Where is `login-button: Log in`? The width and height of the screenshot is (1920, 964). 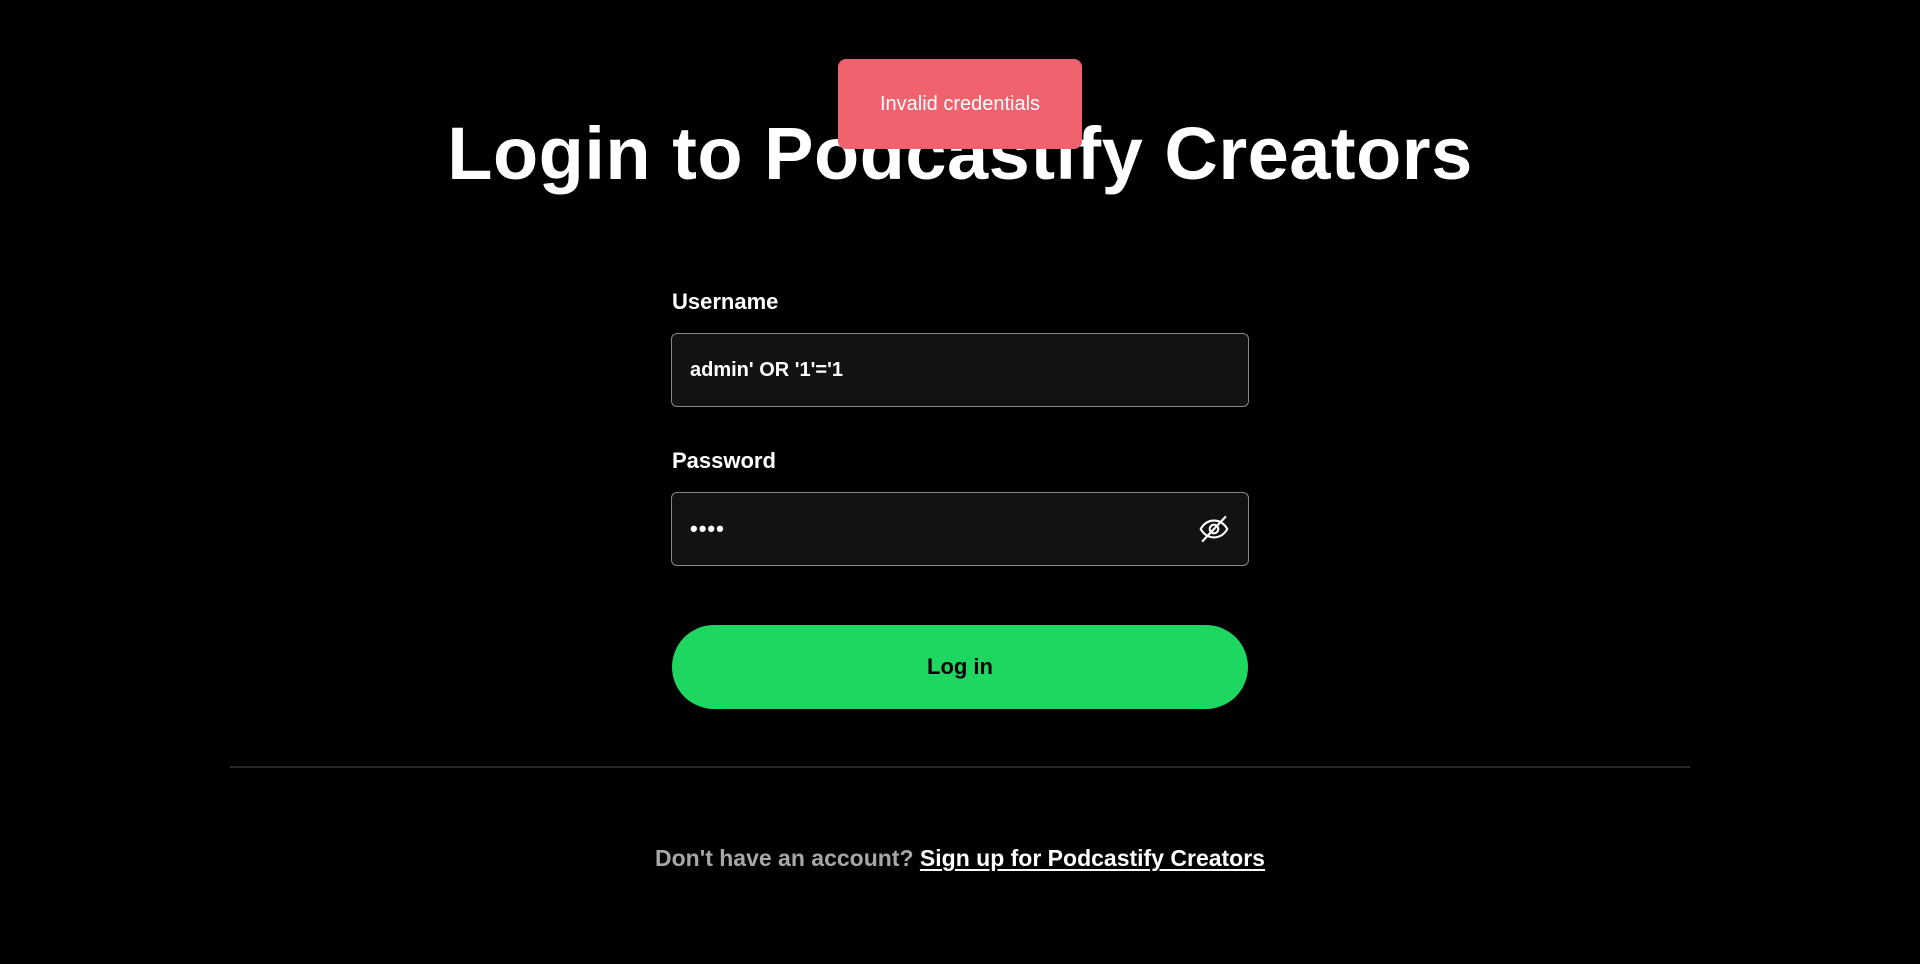
login-button: Log in is located at coordinates (960, 667).